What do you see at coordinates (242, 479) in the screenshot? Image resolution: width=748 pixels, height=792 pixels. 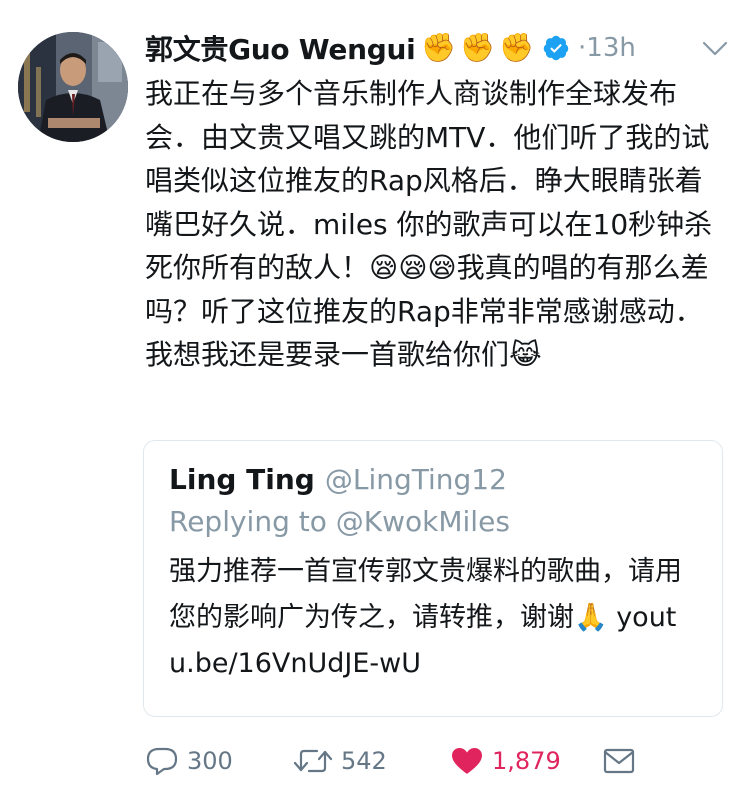 I see `quoted-author-name: Ling Ting` at bounding box center [242, 479].